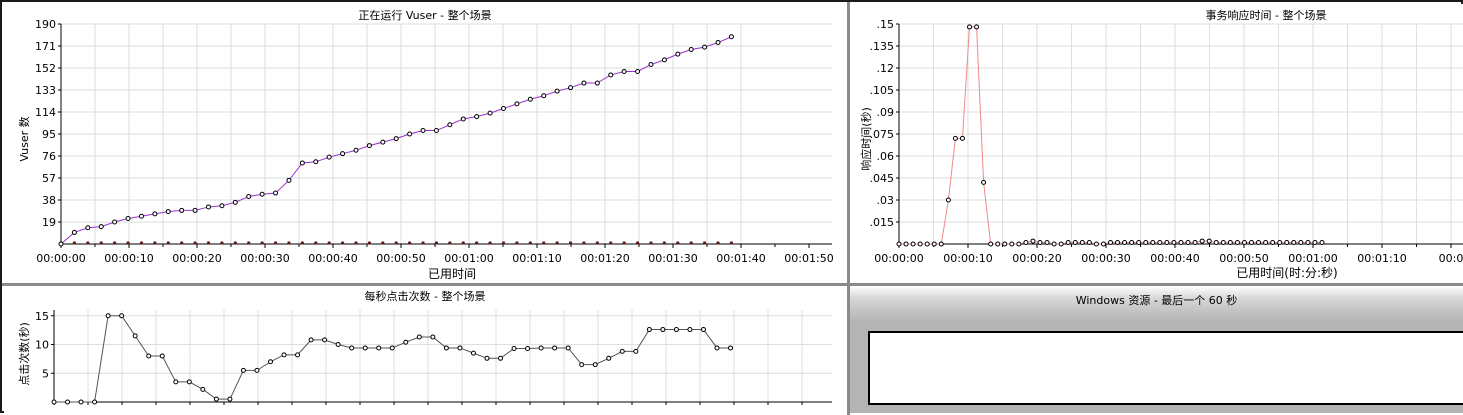 The height and width of the screenshot is (415, 1463). Describe the element at coordinates (49, 222) in the screenshot. I see `y-tick-label: 19` at that location.